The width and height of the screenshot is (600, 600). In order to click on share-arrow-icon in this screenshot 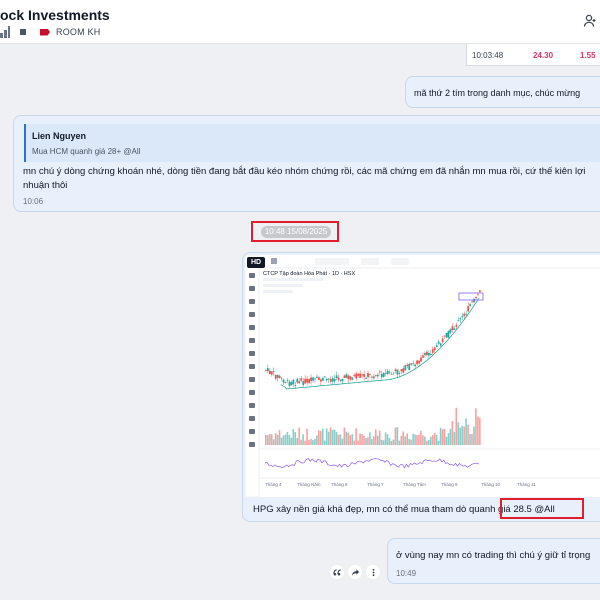, I will do `click(355, 572)`.